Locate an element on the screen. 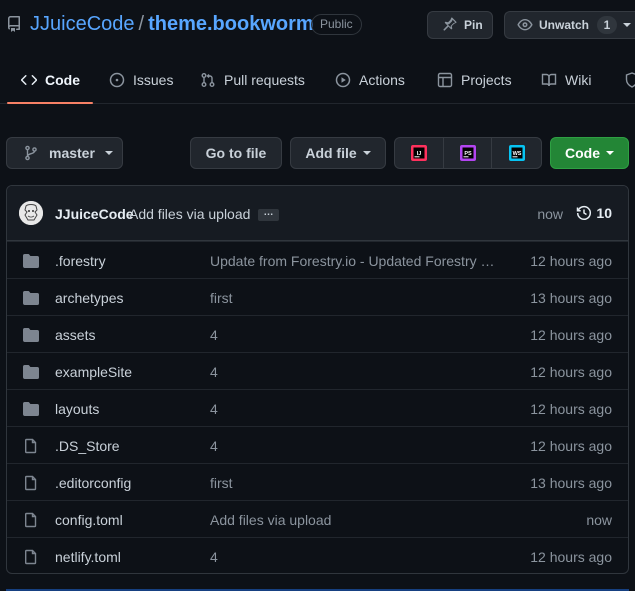 This screenshot has height=591, width=635. intellij-idea-icon: IJ is located at coordinates (418, 153).